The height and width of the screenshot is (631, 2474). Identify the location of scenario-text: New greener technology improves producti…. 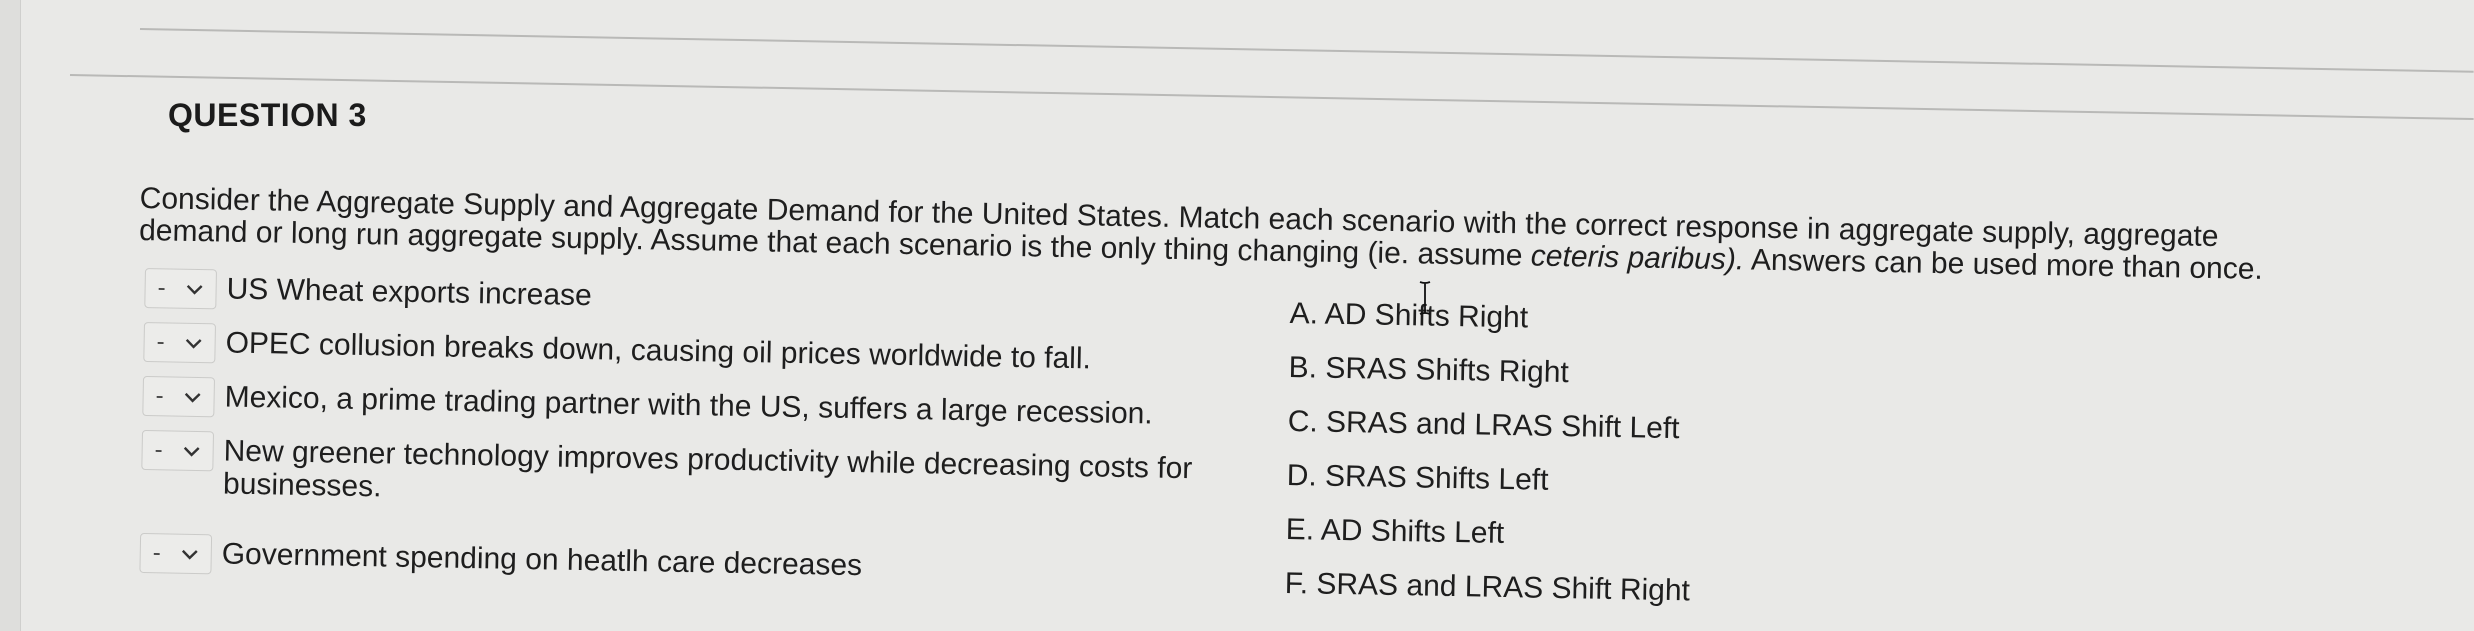
(707, 469).